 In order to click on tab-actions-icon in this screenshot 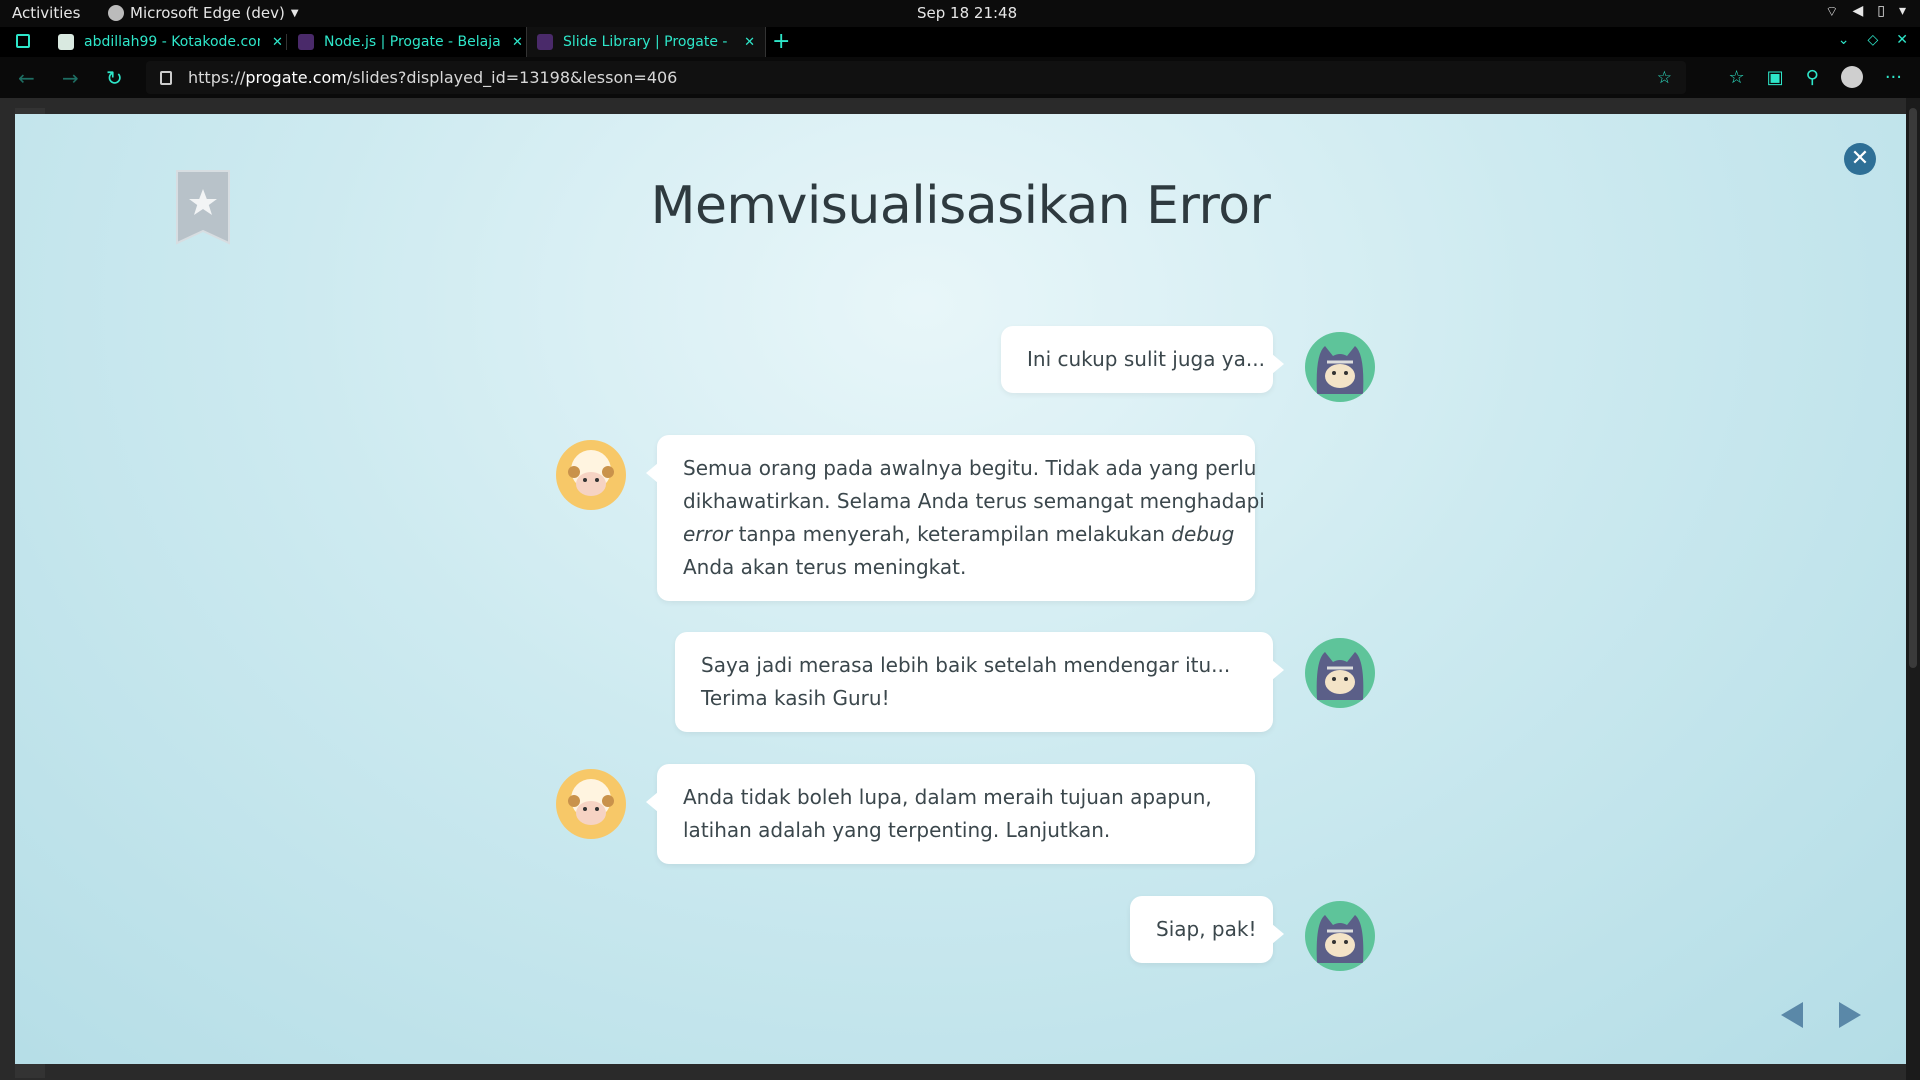, I will do `click(23, 41)`.